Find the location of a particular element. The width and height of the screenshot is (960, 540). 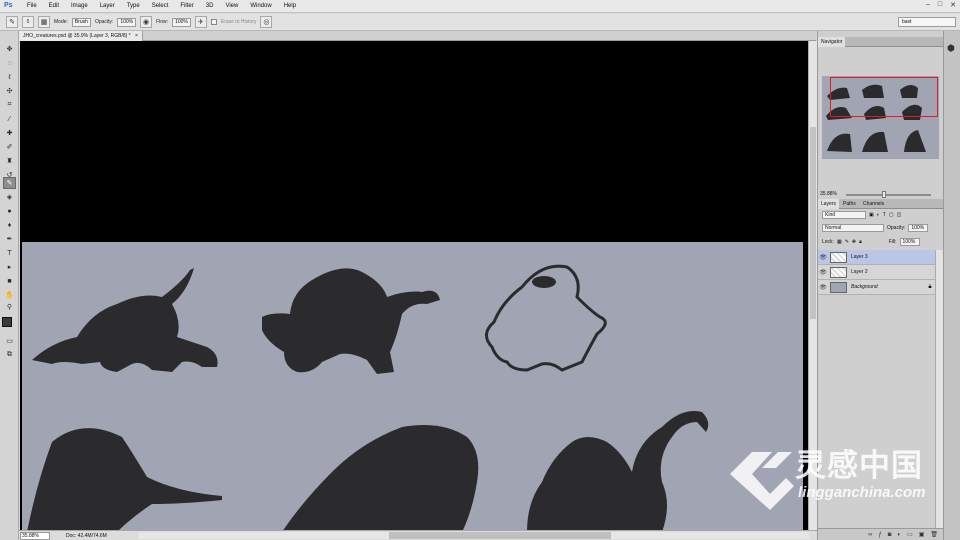

tab-layers: Layers is located at coordinates (829, 204).